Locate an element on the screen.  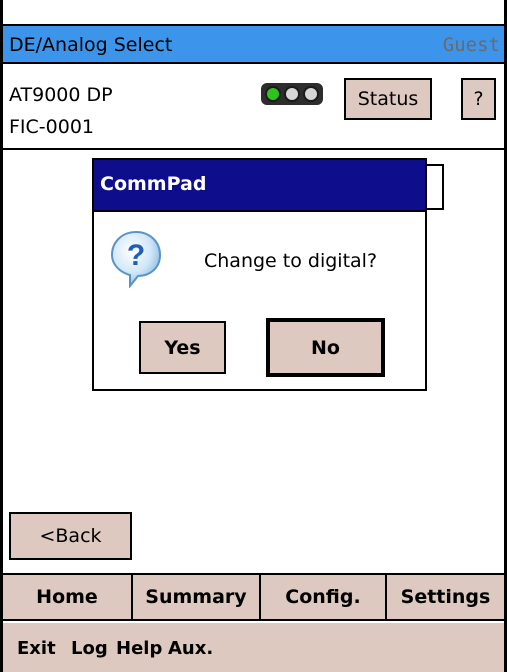
green-light-icon is located at coordinates (273, 94).